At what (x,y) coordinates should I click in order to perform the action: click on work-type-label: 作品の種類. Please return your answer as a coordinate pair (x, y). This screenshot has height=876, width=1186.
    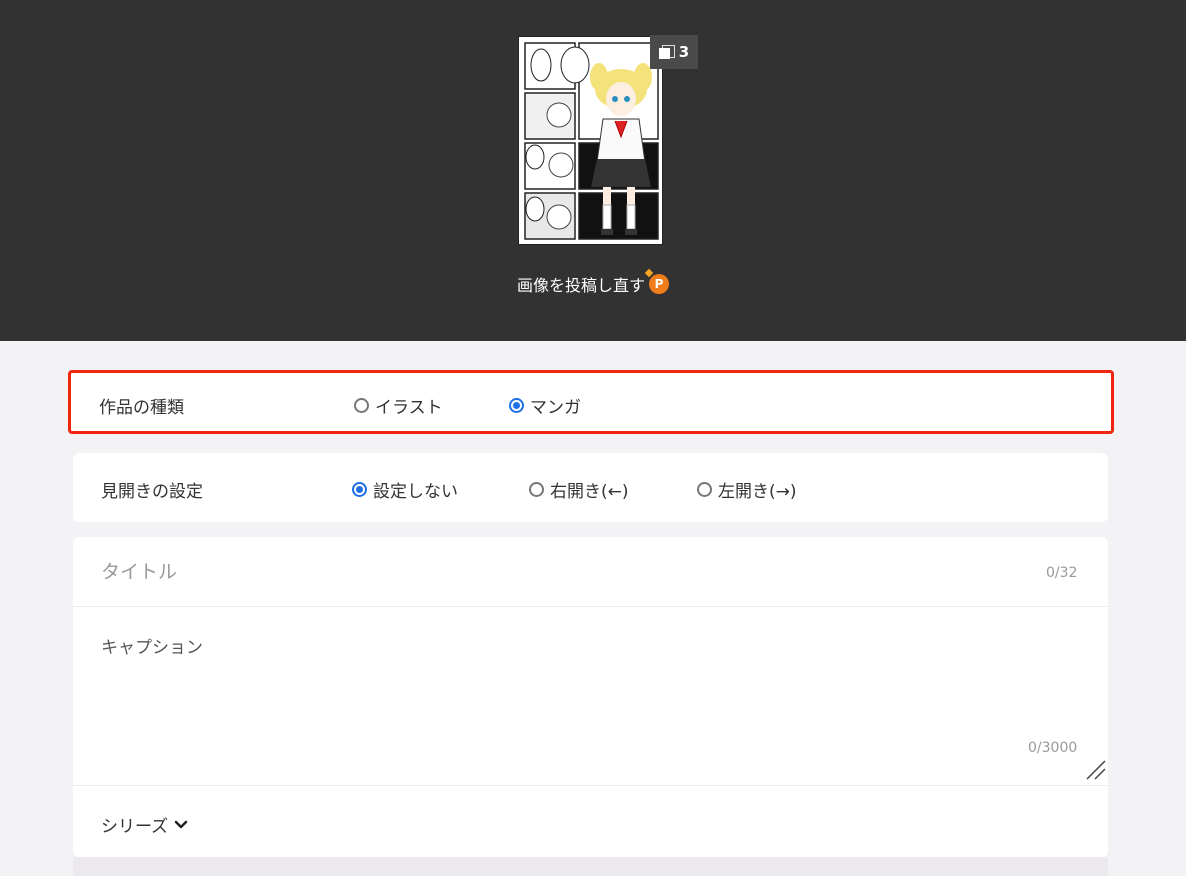
    Looking at the image, I should click on (141, 408).